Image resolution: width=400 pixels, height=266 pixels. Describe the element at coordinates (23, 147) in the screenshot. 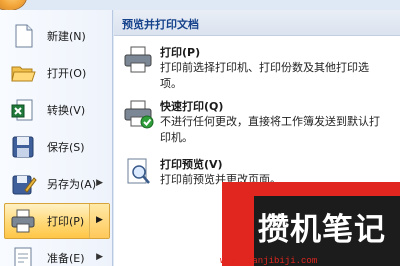

I see `save-icon` at that location.